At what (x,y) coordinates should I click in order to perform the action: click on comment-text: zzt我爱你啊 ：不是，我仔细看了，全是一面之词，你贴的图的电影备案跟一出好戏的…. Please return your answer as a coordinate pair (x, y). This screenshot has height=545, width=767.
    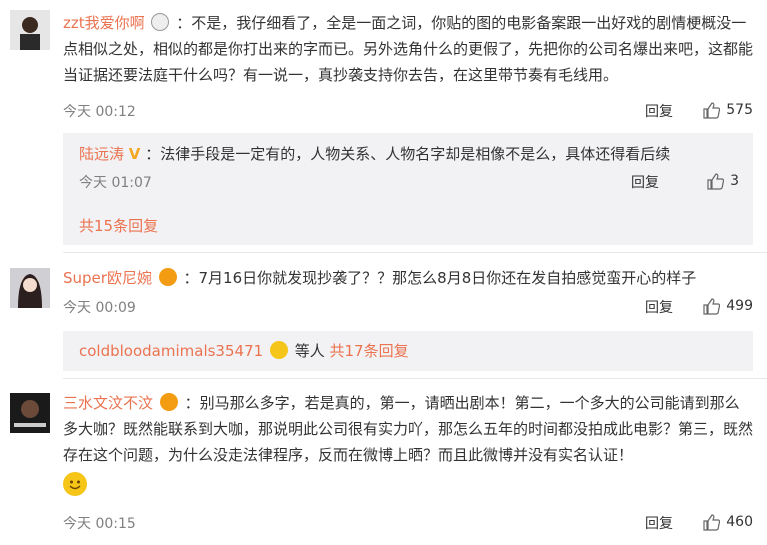
    Looking at the image, I should click on (408, 49).